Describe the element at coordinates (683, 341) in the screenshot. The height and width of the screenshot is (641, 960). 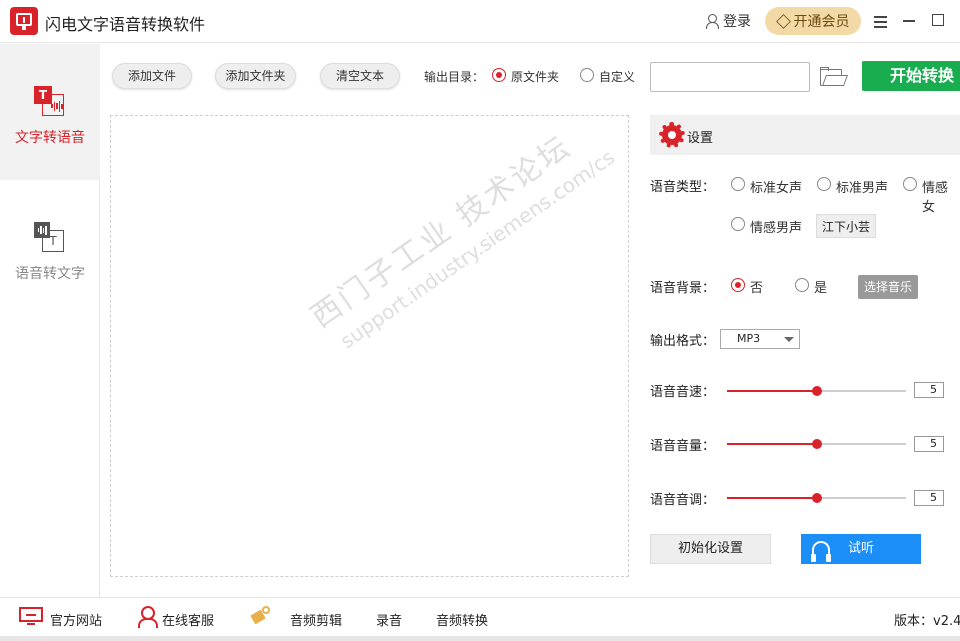
I see `format-label: 输出格式：` at that location.